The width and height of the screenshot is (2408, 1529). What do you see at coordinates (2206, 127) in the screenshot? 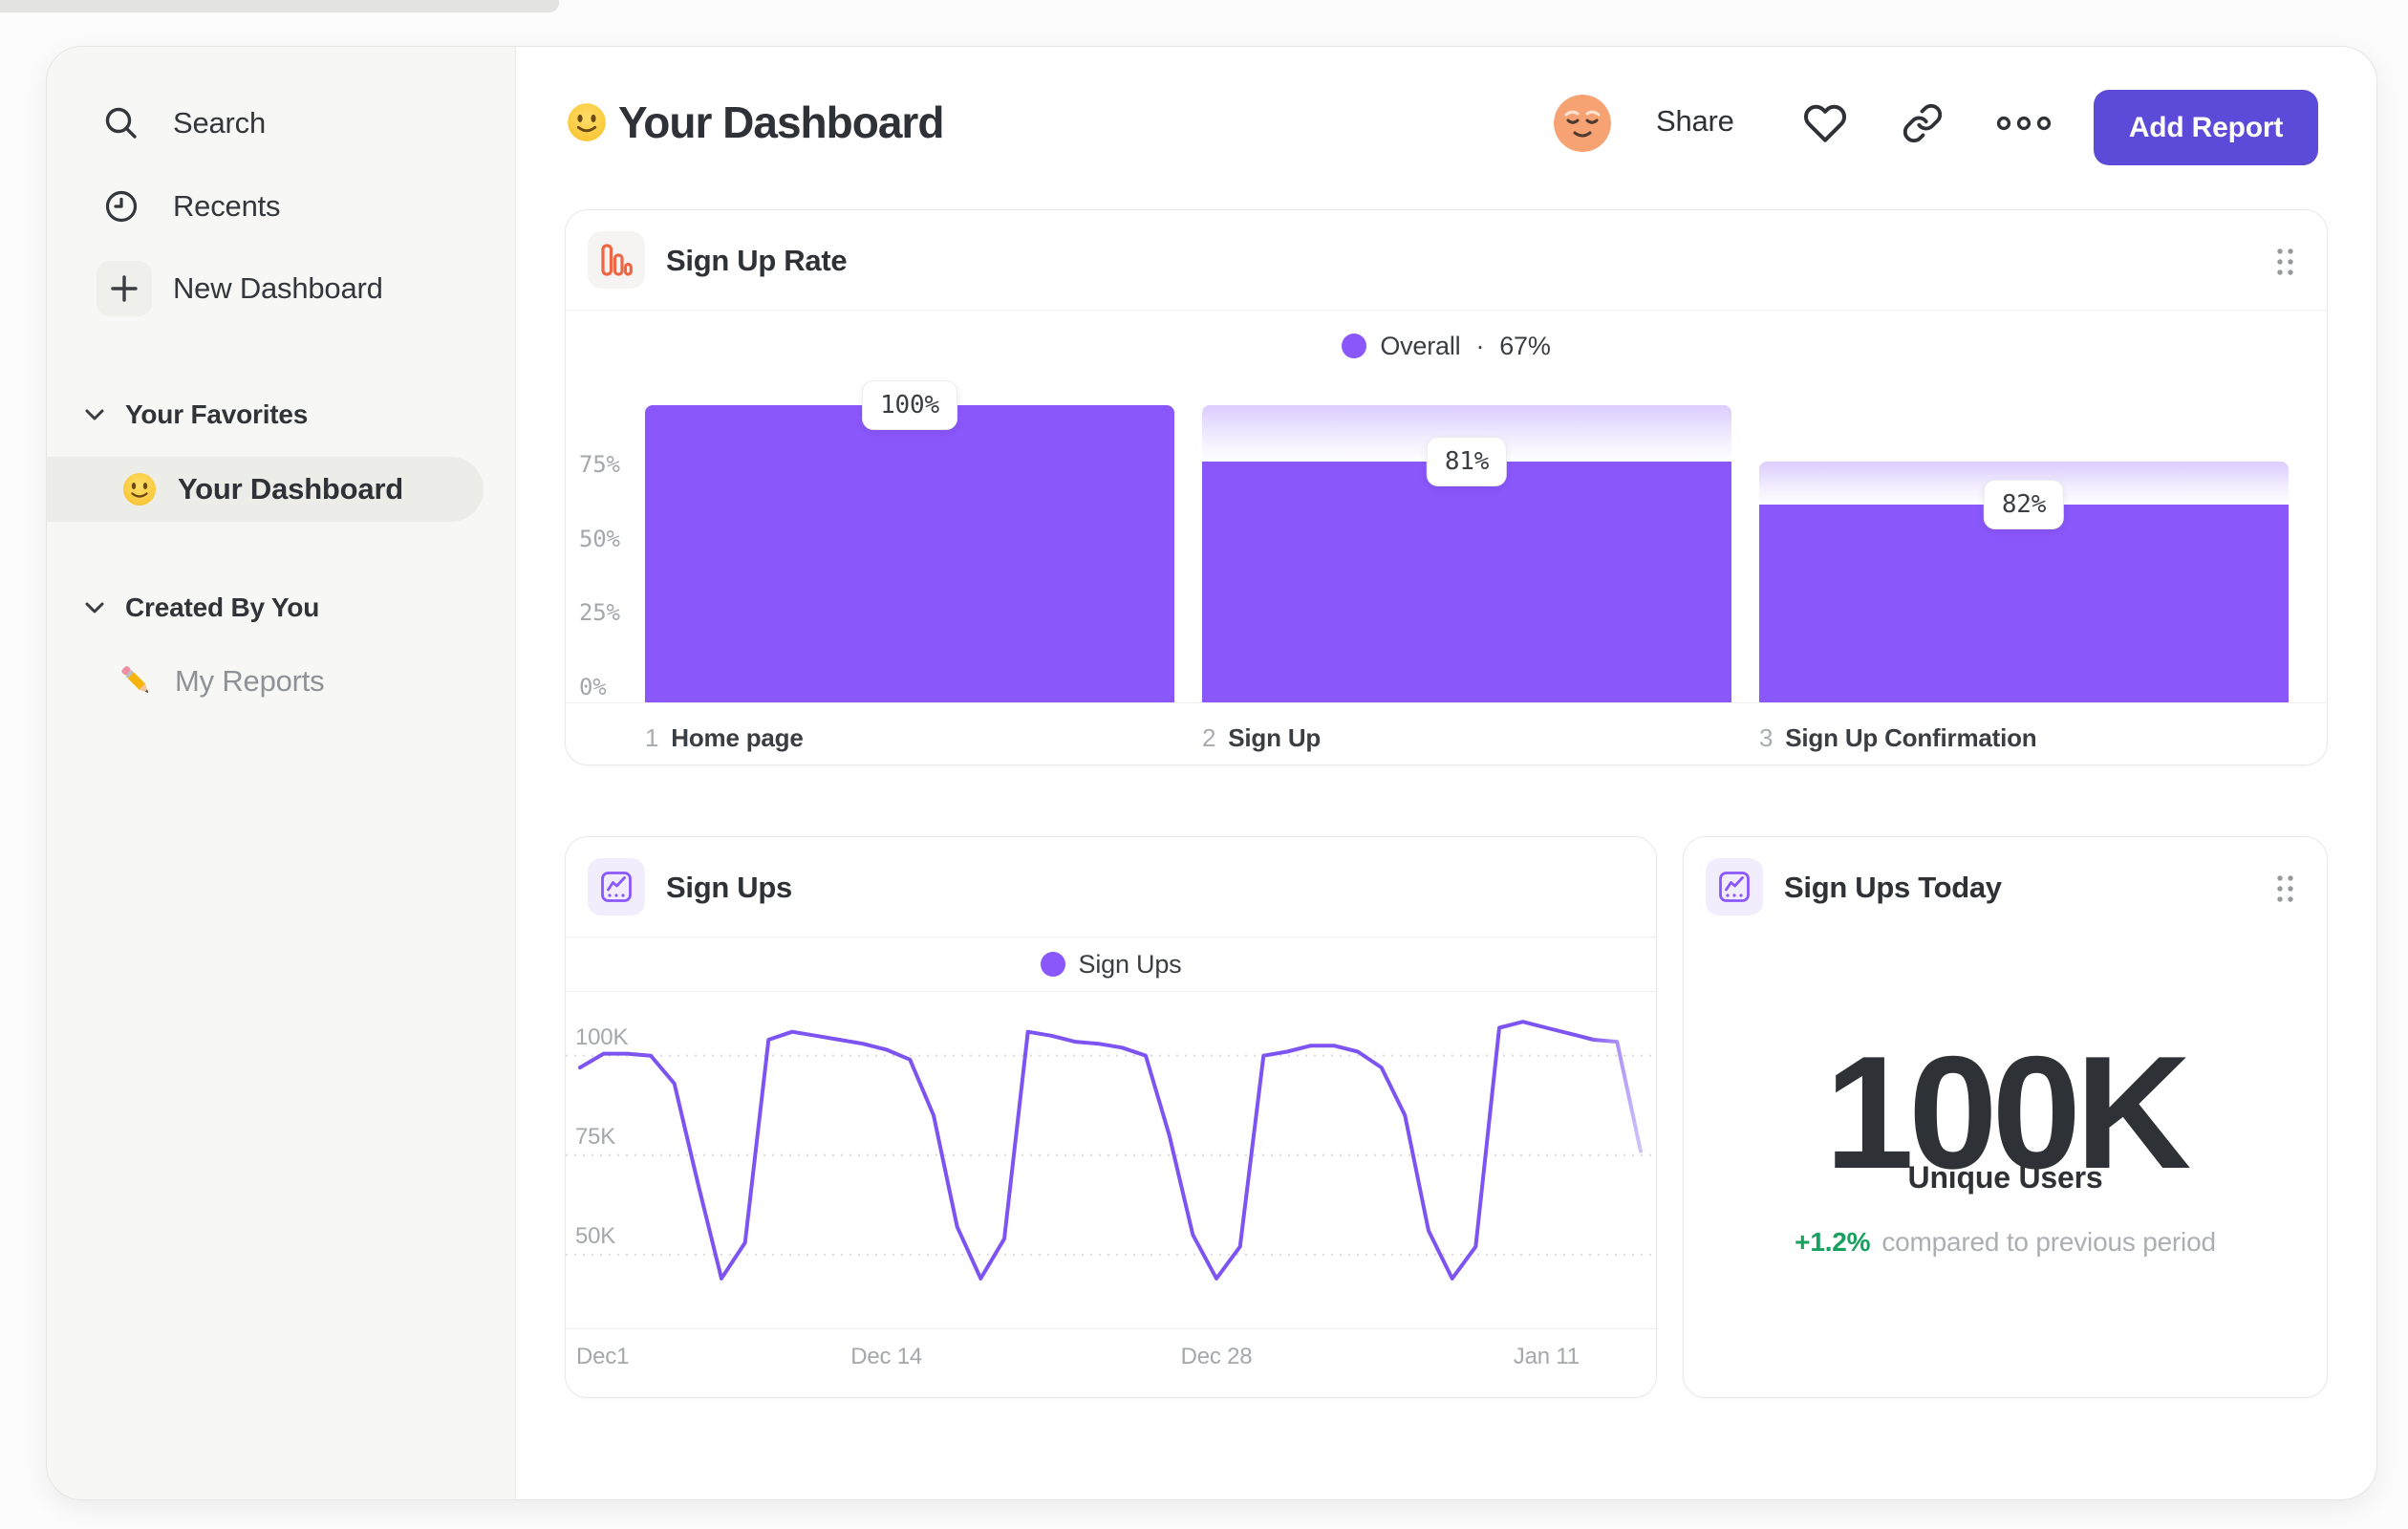
I see `add-report-button: Add Report` at bounding box center [2206, 127].